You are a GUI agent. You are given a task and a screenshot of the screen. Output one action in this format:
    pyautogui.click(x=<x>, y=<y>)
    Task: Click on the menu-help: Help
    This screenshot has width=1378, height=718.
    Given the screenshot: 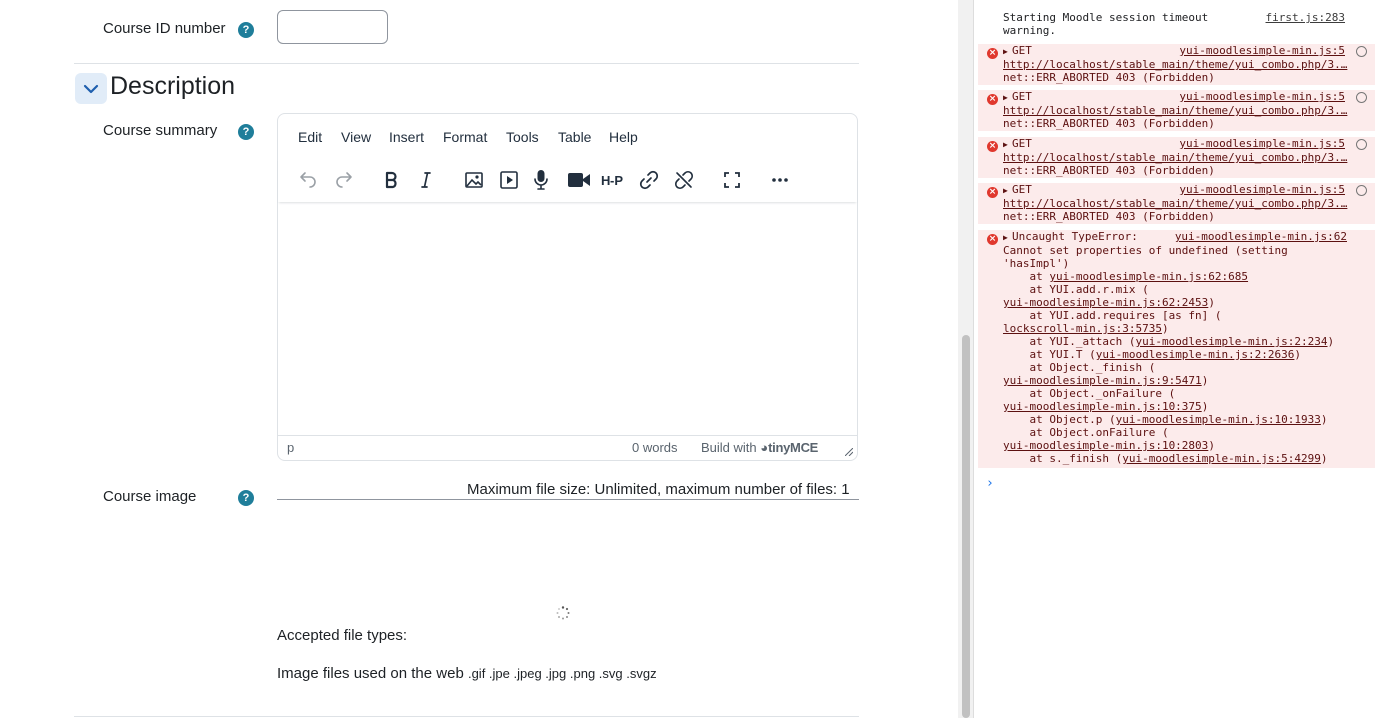 What is the action you would take?
    pyautogui.click(x=623, y=137)
    